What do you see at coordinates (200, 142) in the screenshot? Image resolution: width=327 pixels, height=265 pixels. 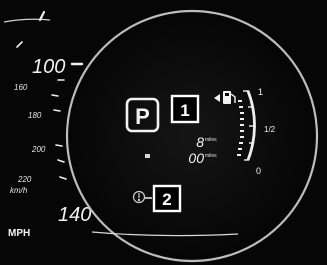 I see `trip-value-1: 8` at bounding box center [200, 142].